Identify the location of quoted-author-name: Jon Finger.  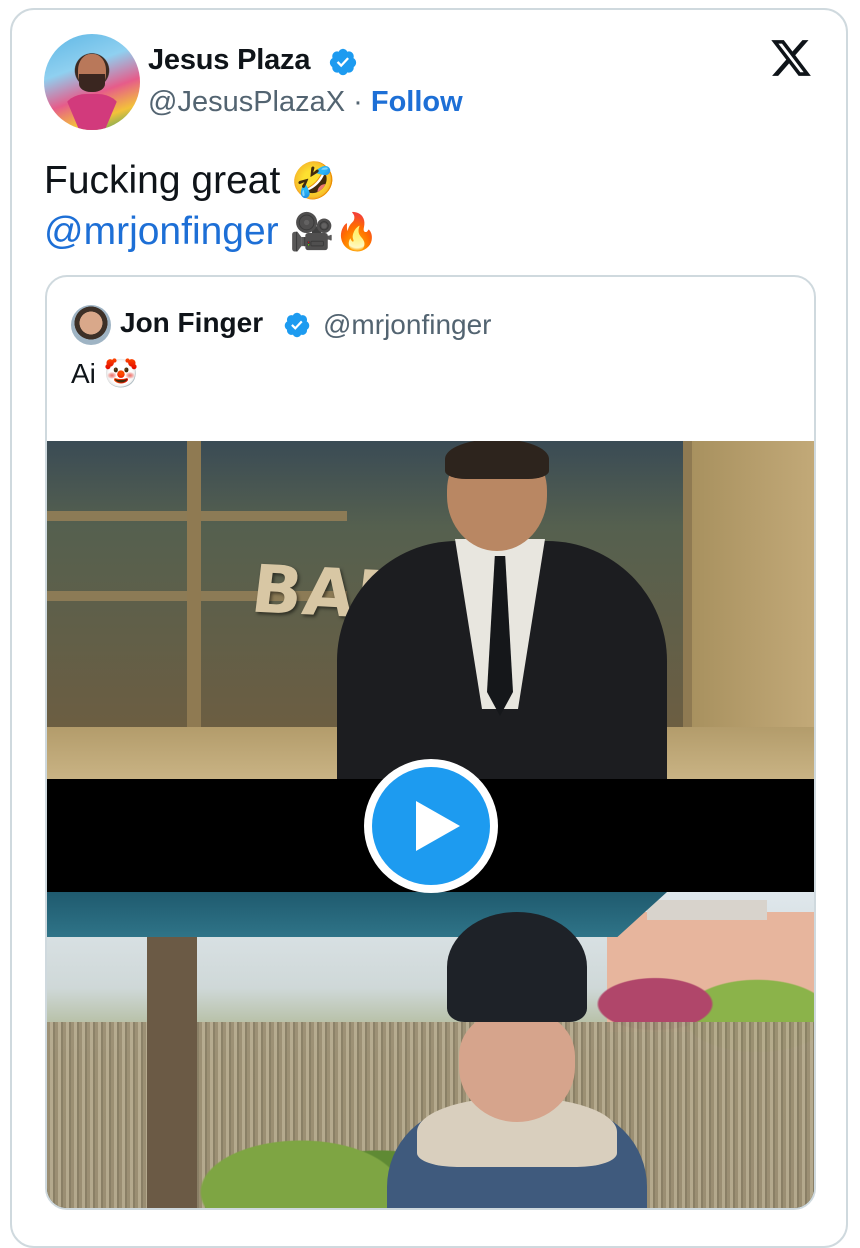
(191, 323).